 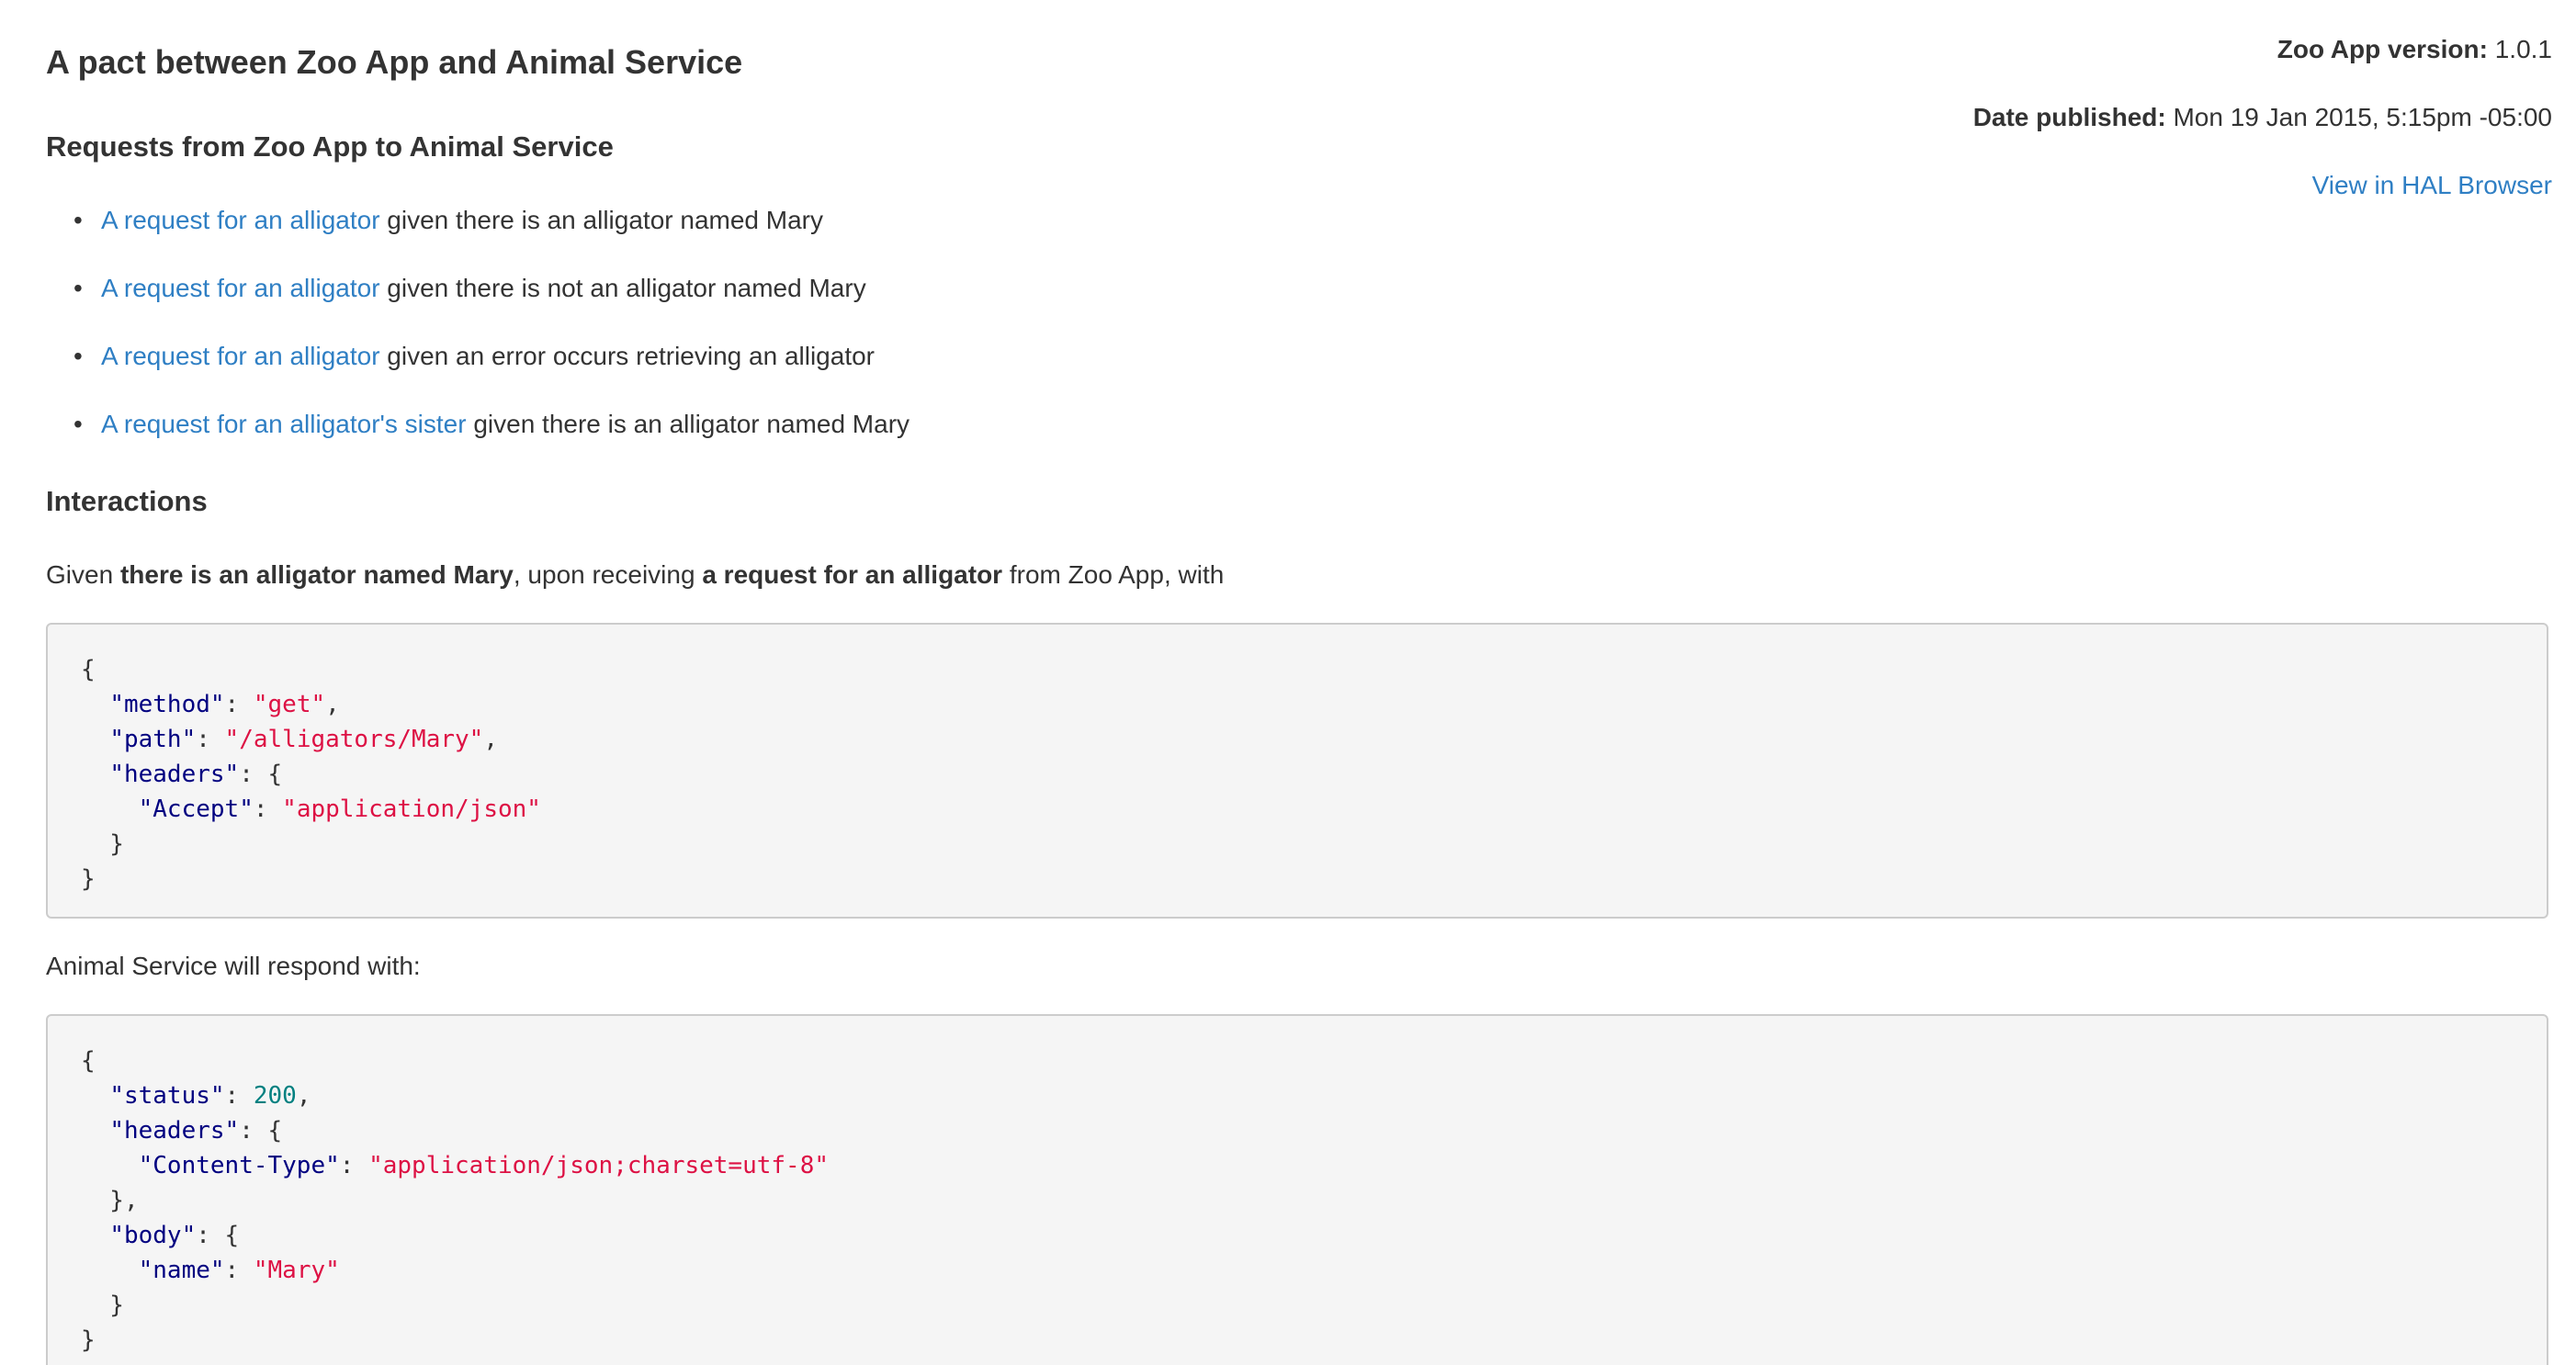 What do you see at coordinates (598, 1165) in the screenshot?
I see `json-string: "application/json;charset=utf-8"` at bounding box center [598, 1165].